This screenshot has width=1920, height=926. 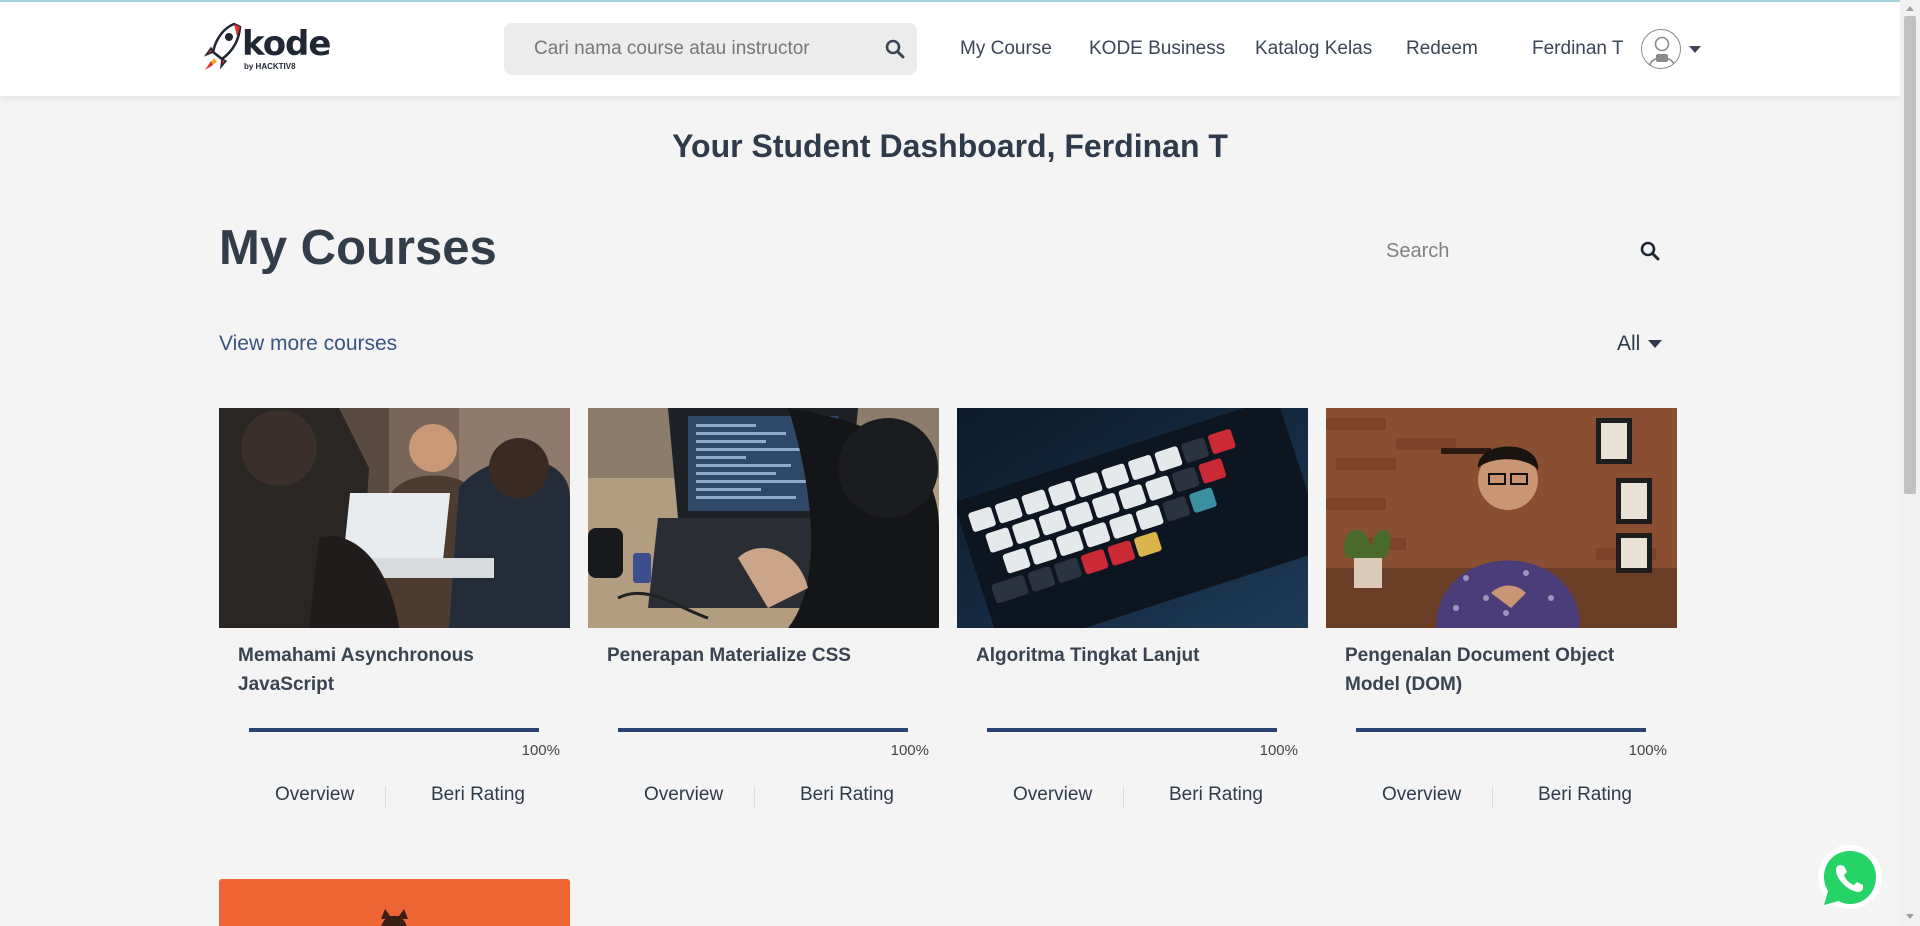 What do you see at coordinates (1910, 255) in the screenshot?
I see `scrollbar-thumb` at bounding box center [1910, 255].